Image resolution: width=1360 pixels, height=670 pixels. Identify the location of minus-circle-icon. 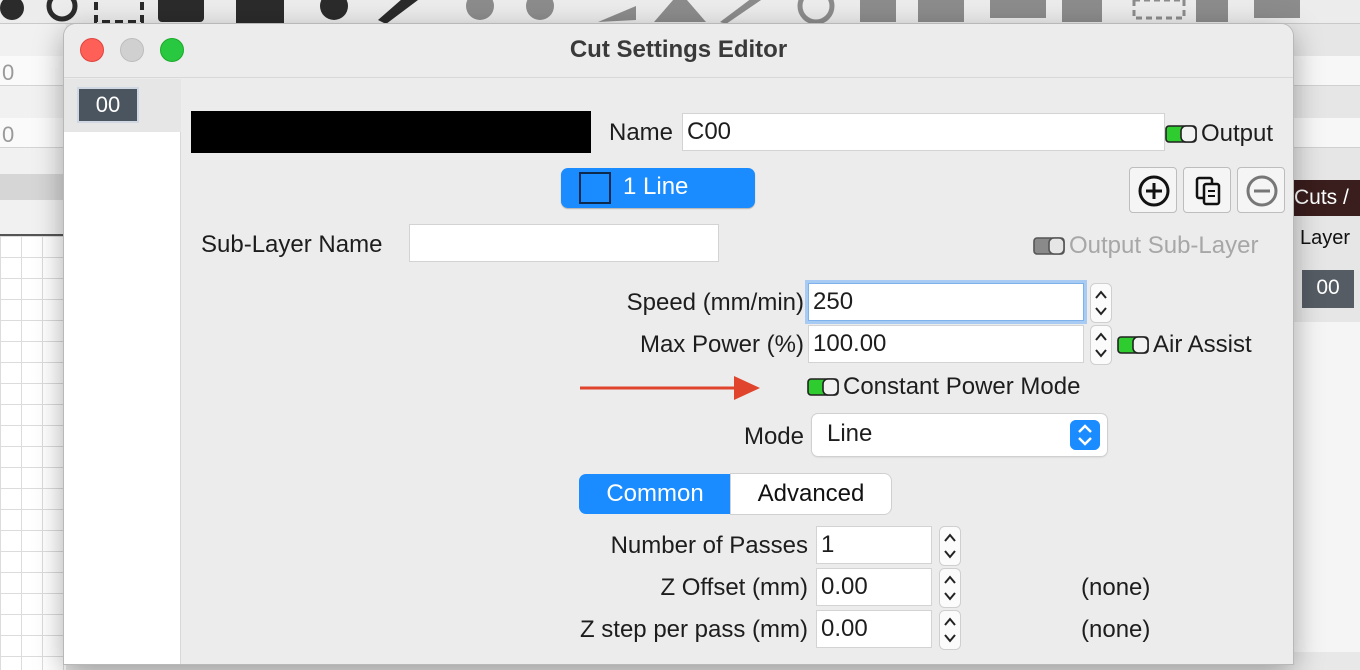
(1262, 191).